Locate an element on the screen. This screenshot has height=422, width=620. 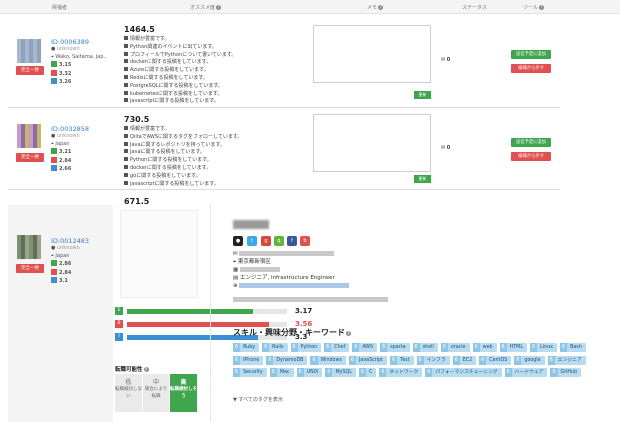
skill-tag: 6 インフラ is located at coordinates (433, 360).